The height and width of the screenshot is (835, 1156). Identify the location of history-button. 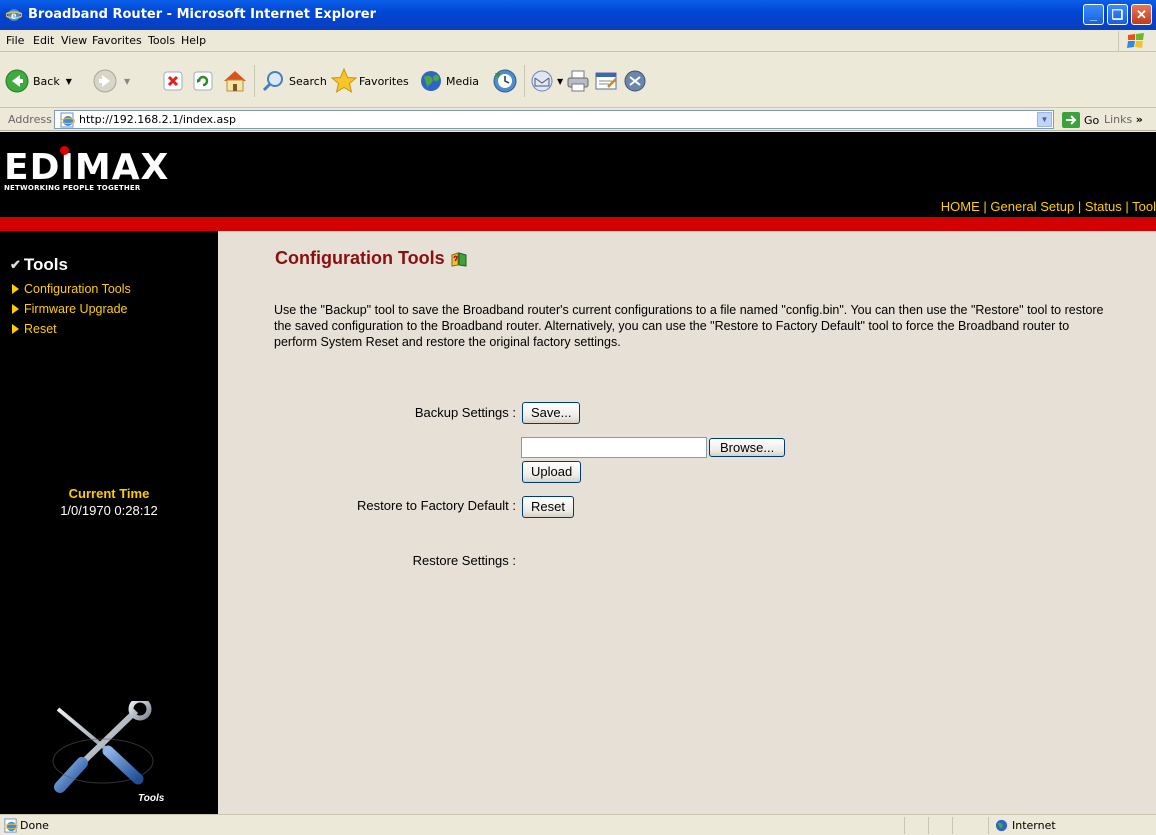
(505, 81).